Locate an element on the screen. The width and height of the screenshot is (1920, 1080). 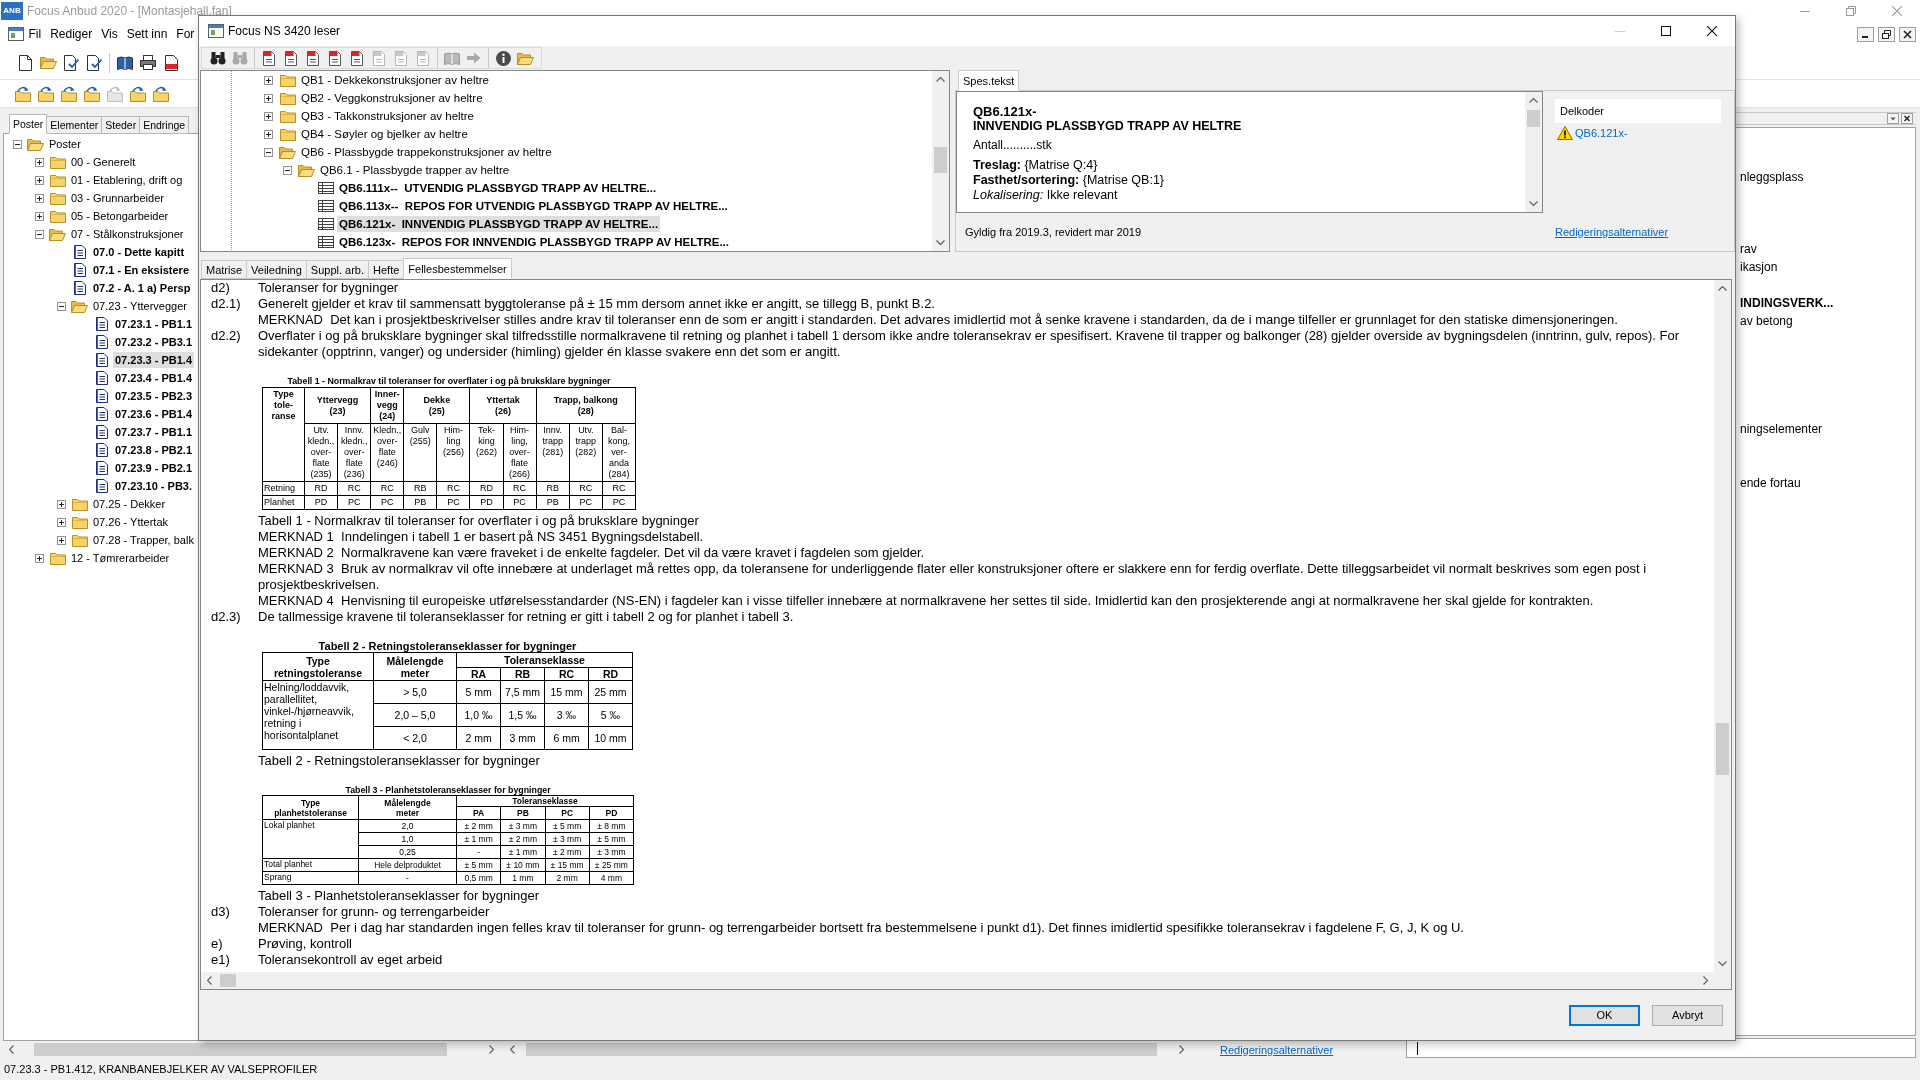
book-icon is located at coordinates (125, 62).